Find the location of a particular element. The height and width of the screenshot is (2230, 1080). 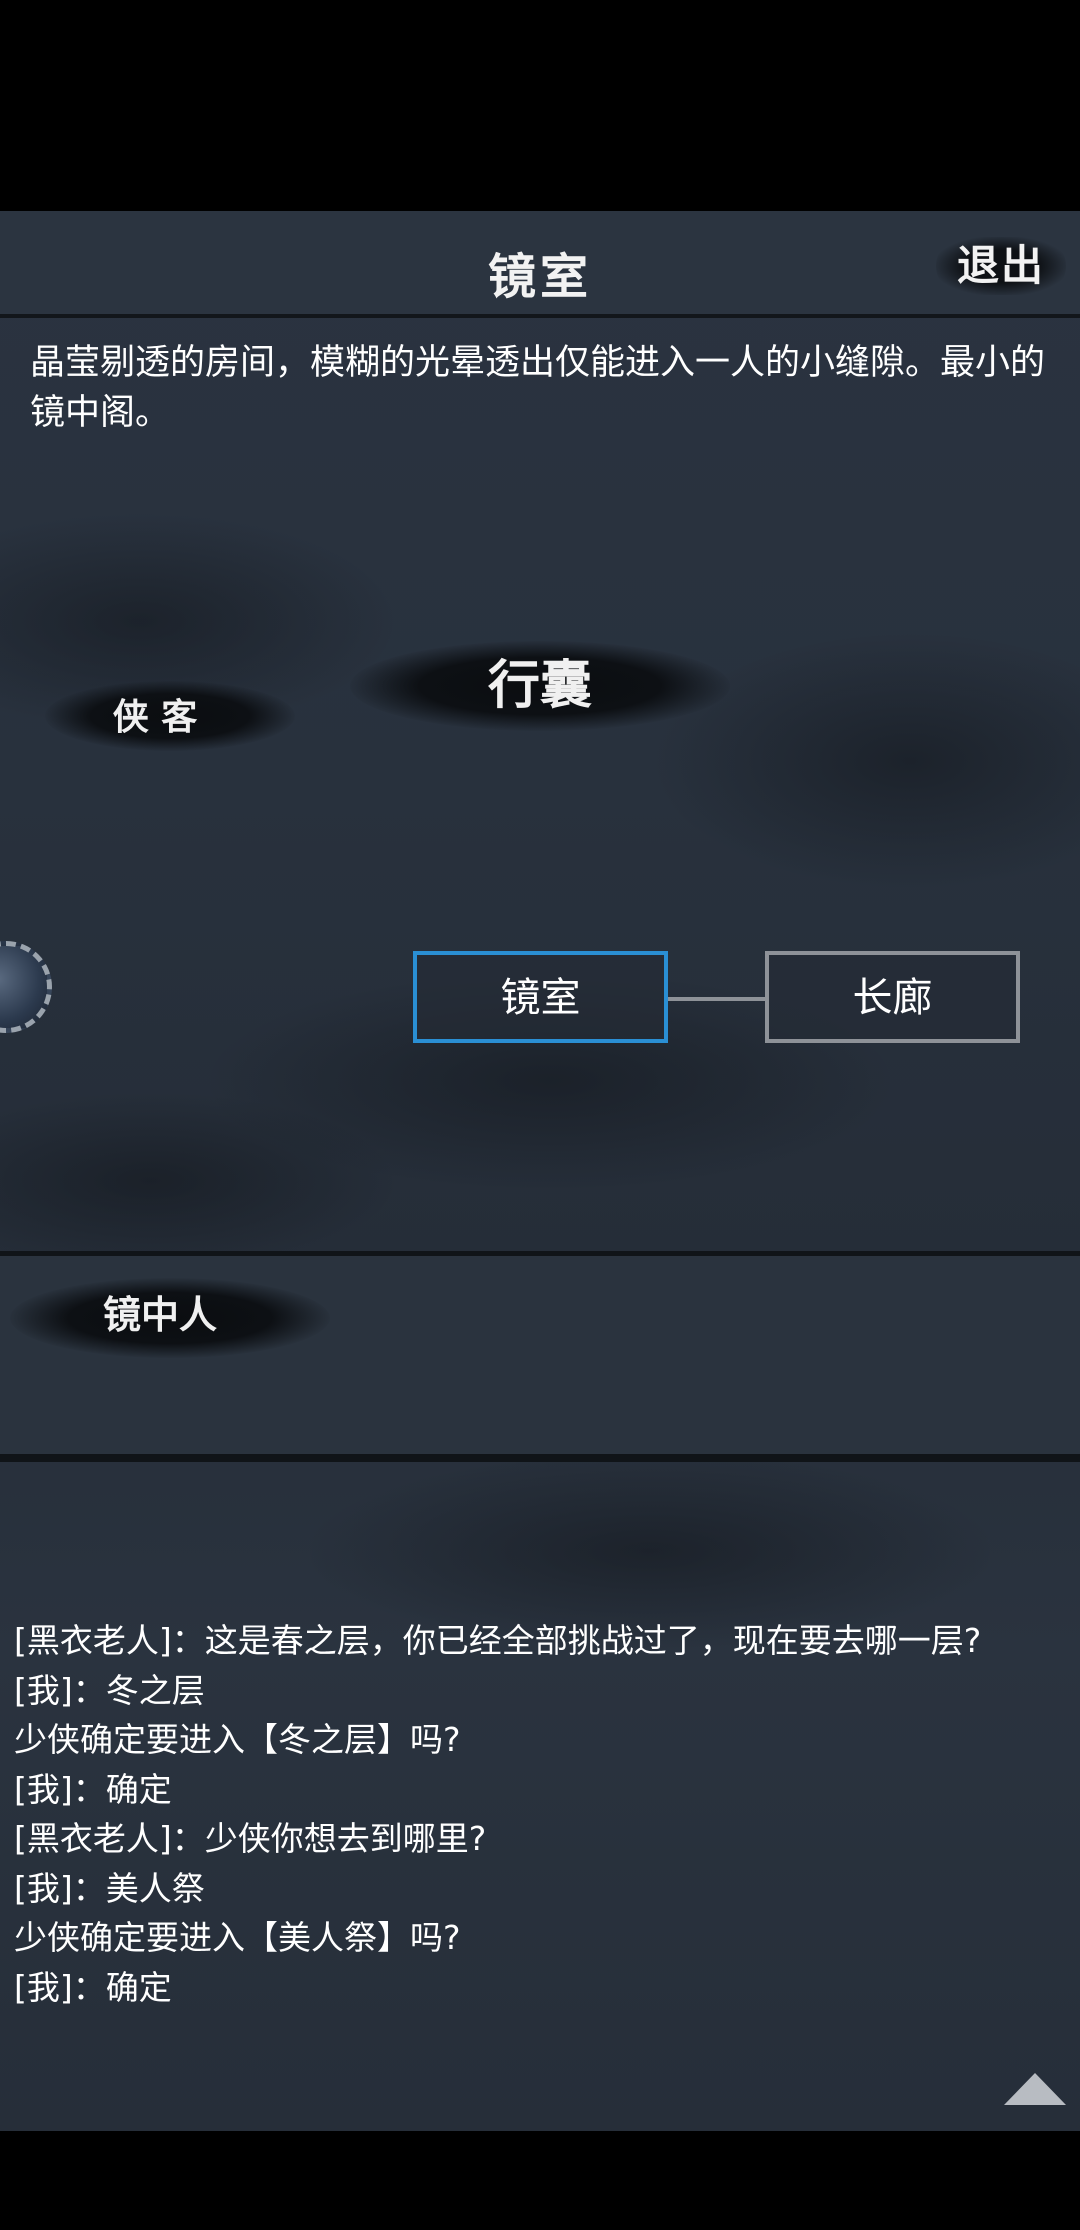

log-line: 少侠确定要进入【美人祭】吗? is located at coordinates (237, 1937).